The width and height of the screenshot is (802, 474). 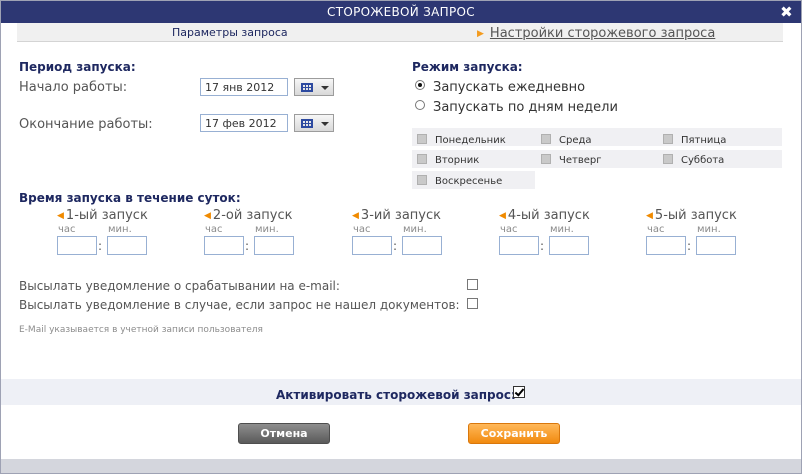 I want to click on run-4-hour-input, so click(x=519, y=245).